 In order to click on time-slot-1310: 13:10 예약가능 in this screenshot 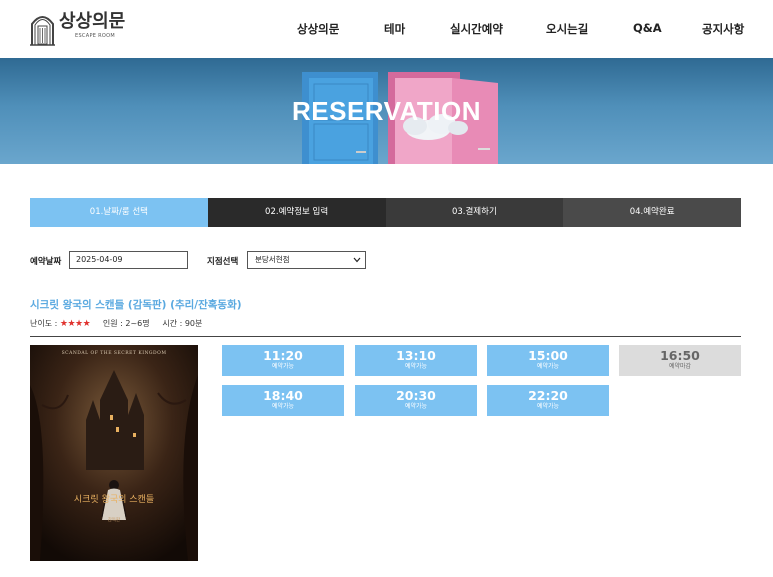, I will do `click(416, 360)`.